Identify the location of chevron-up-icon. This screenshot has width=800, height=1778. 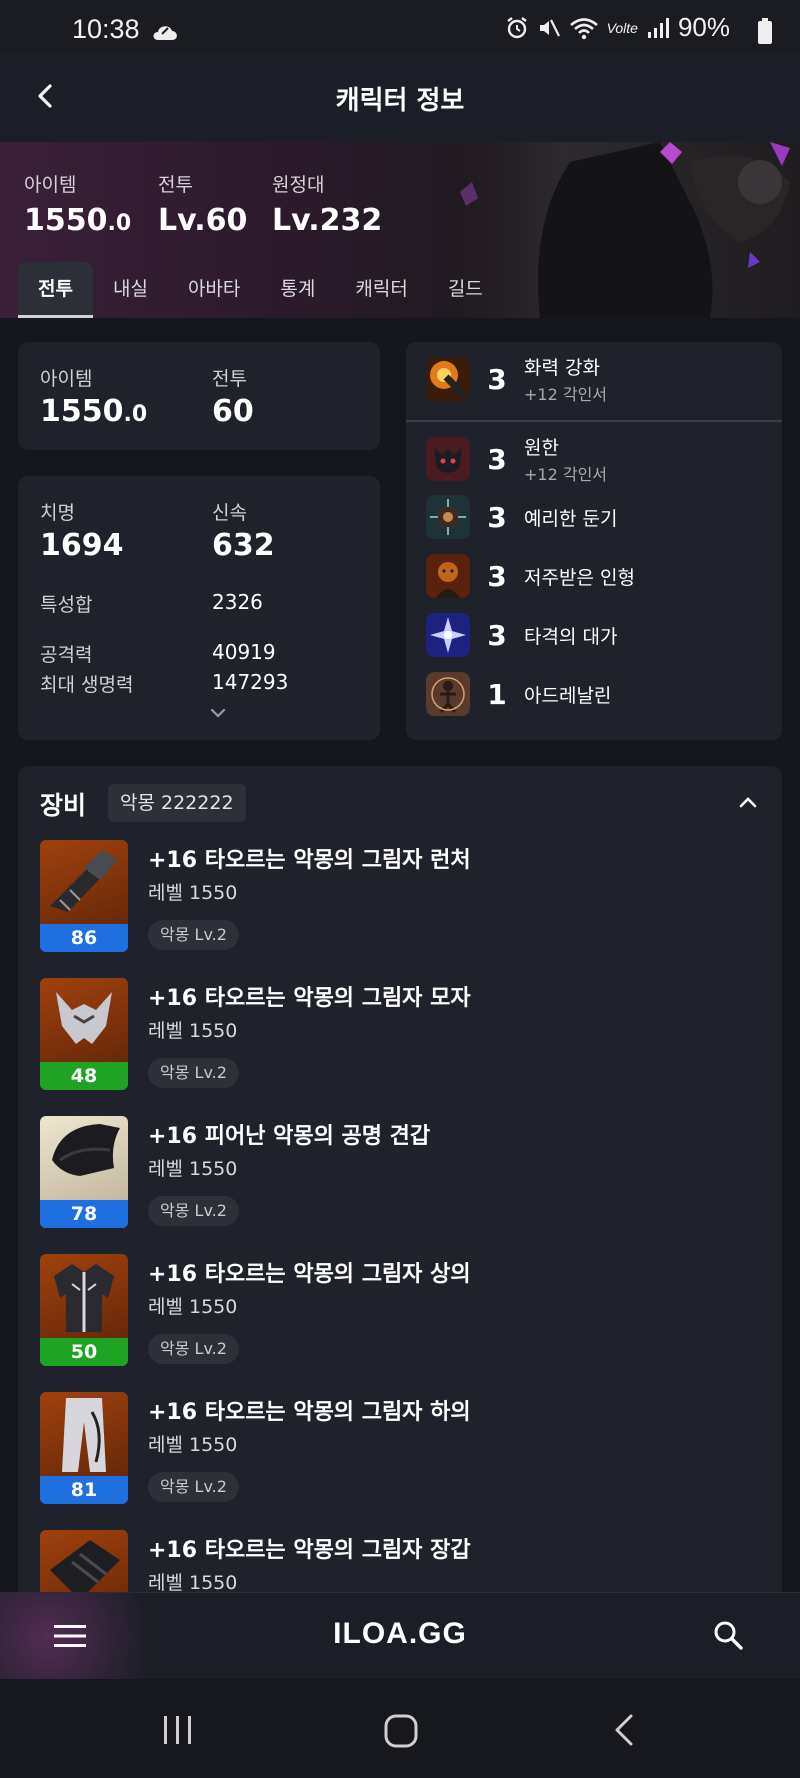
(748, 802).